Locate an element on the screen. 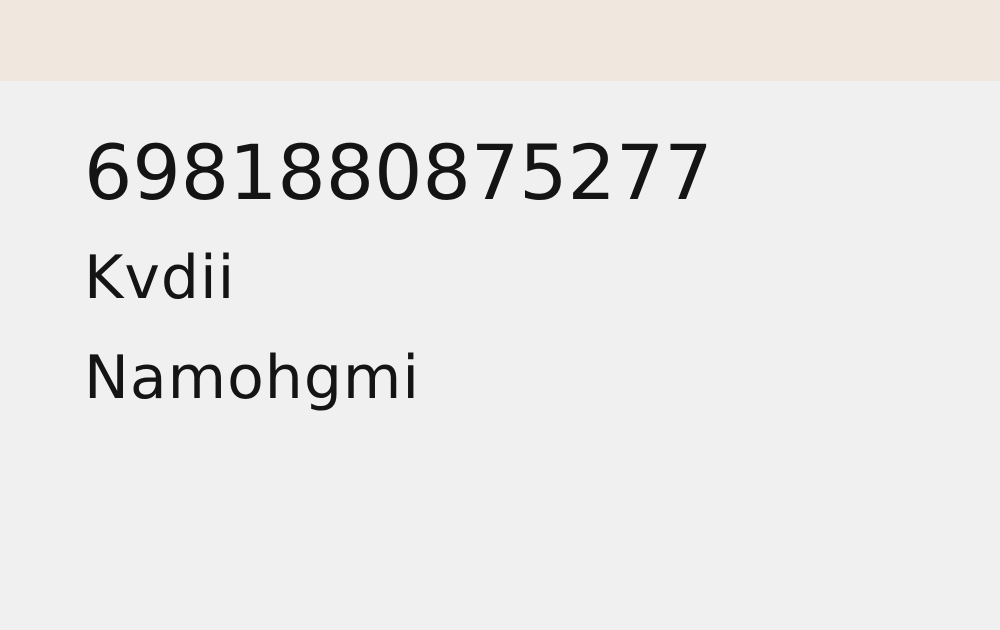  top-bar is located at coordinates (500, 40).